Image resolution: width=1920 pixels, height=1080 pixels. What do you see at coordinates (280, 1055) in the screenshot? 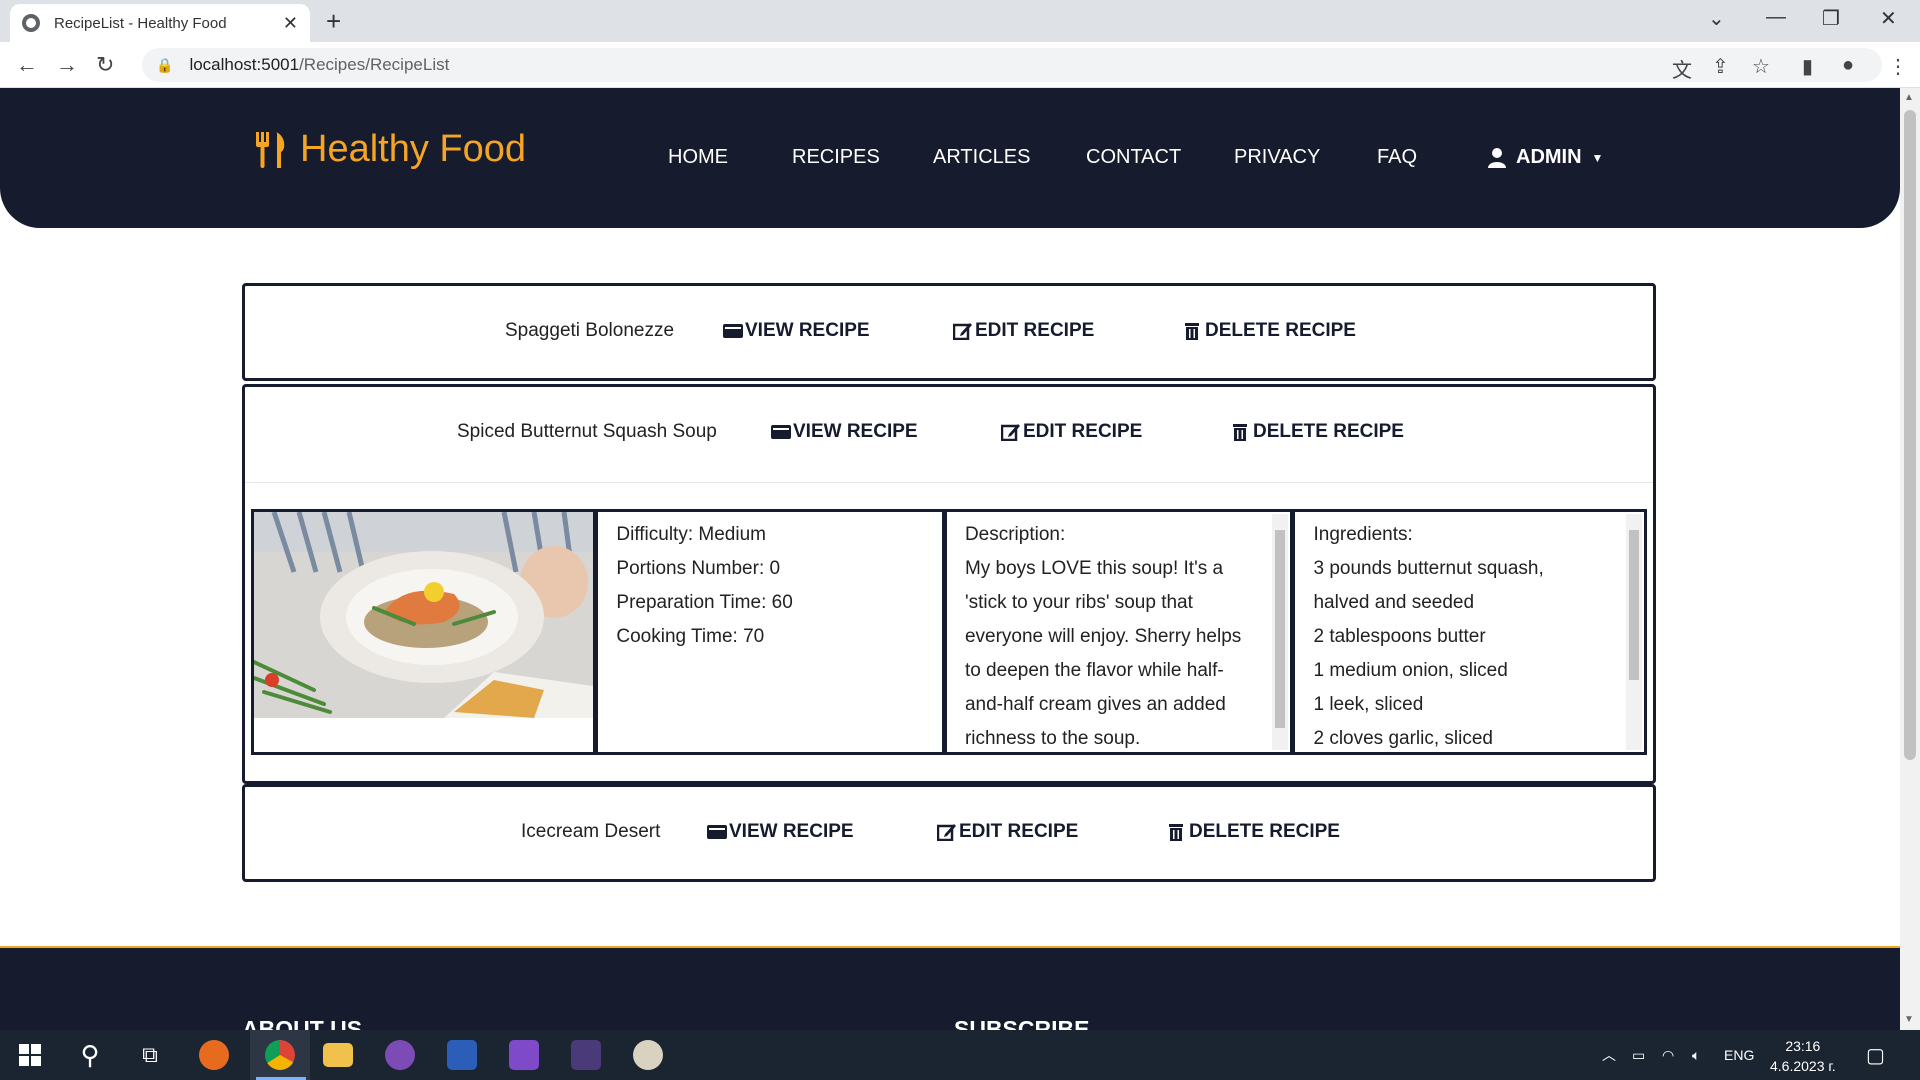
I see `chrome-icon` at bounding box center [280, 1055].